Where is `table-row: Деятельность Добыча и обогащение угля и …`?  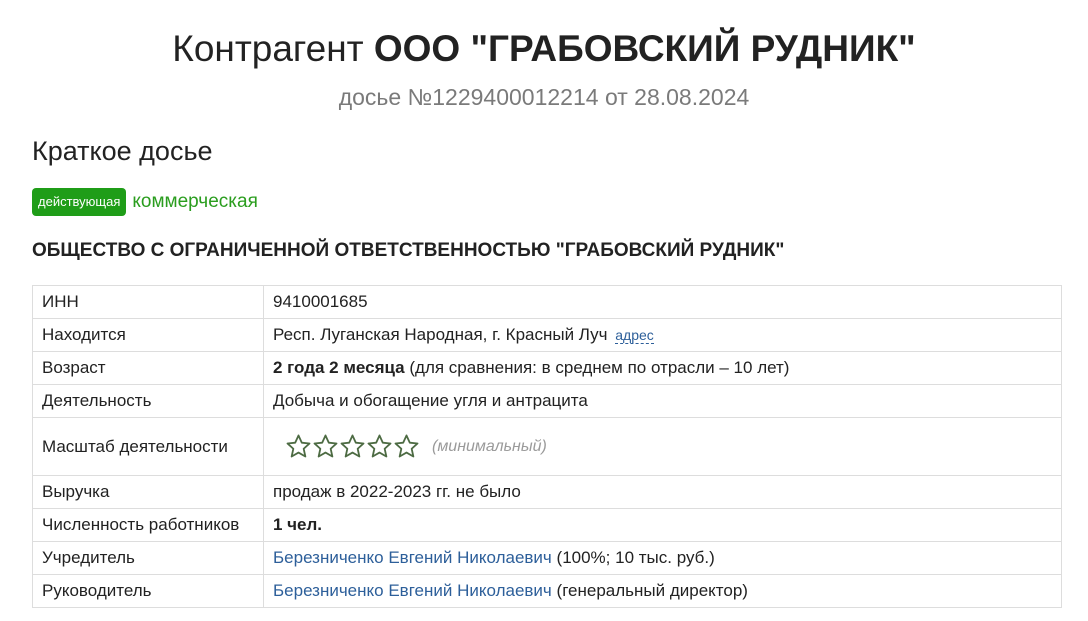
table-row: Деятельность Добыча и обогащение угля и … is located at coordinates (547, 401).